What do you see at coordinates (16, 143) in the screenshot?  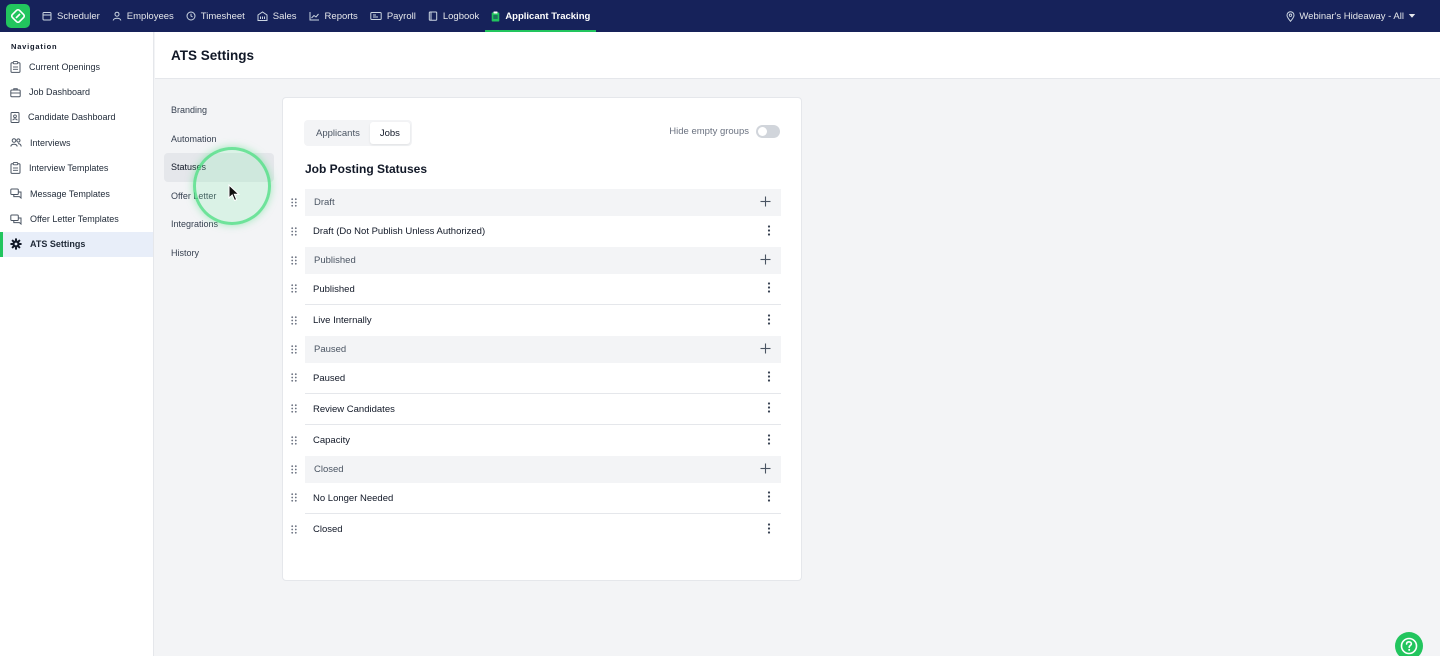 I see `people-icon` at bounding box center [16, 143].